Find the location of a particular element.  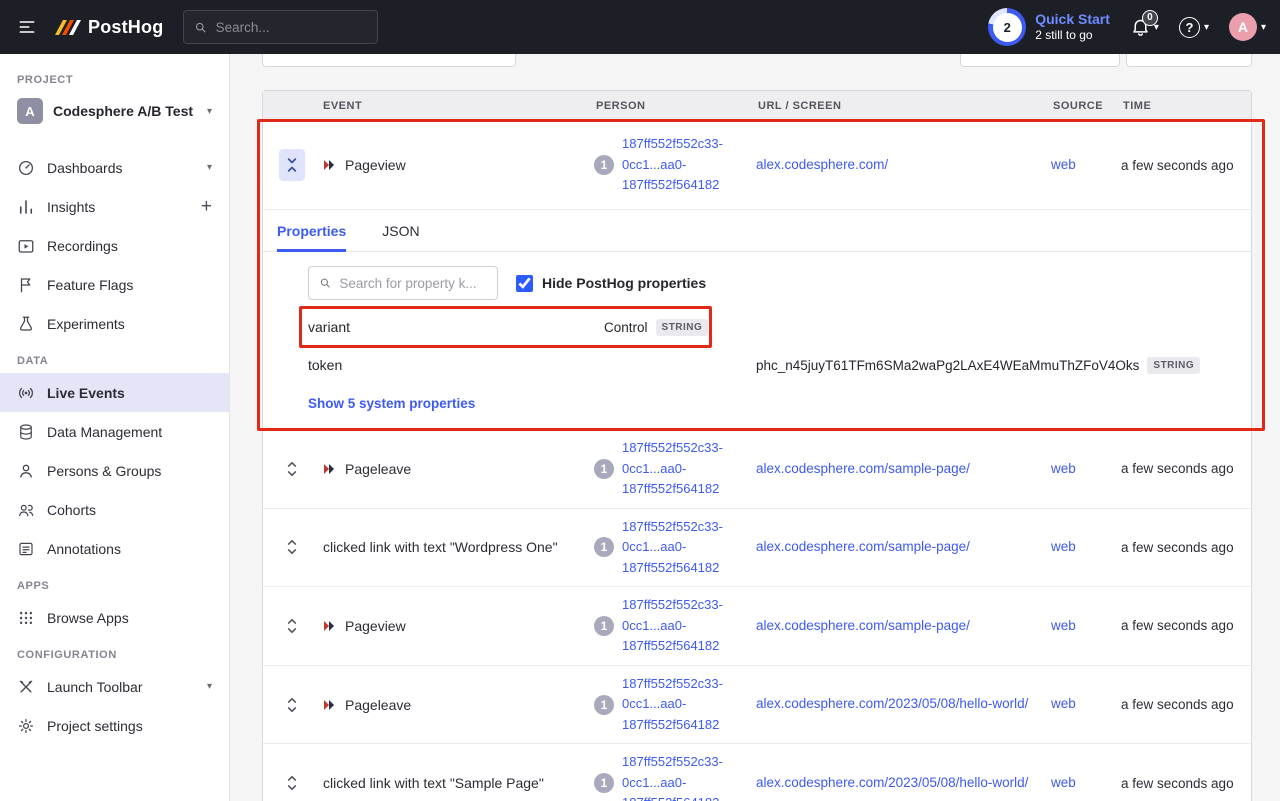

header-time: TIME is located at coordinates (1137, 106).